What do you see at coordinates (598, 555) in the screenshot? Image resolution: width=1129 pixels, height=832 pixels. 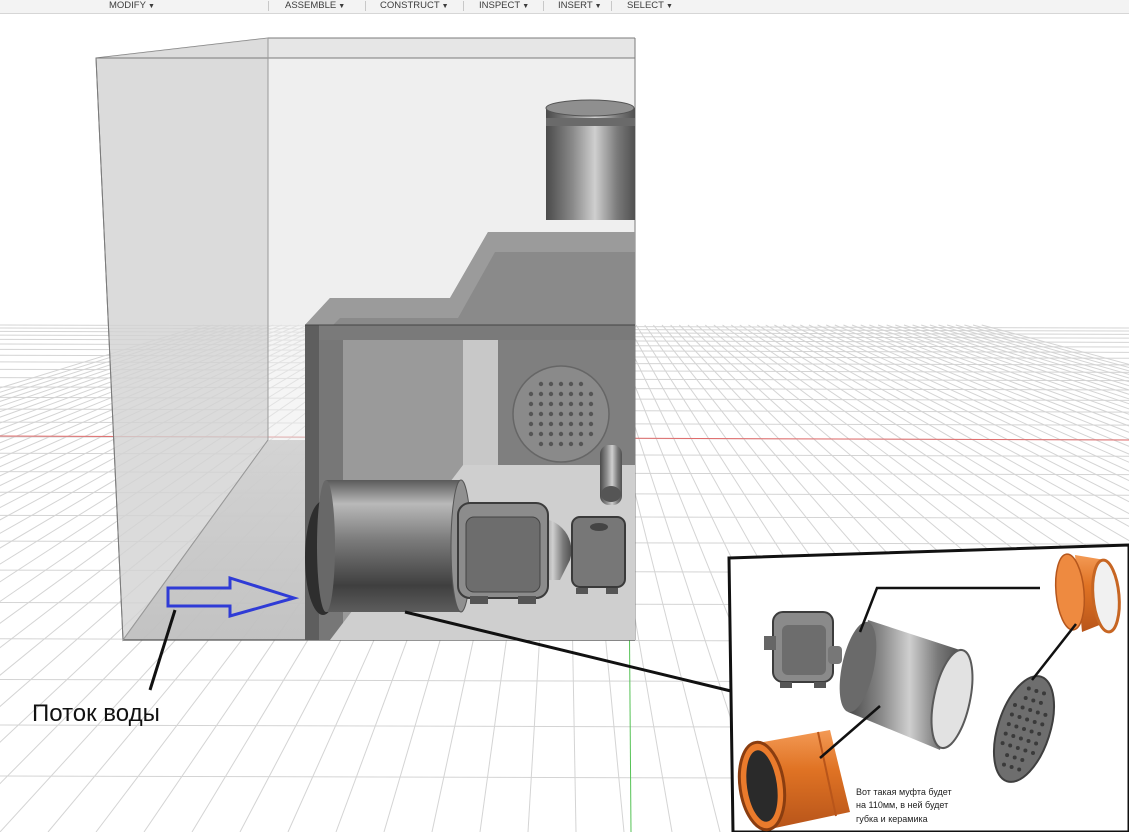 I see `small-box` at bounding box center [598, 555].